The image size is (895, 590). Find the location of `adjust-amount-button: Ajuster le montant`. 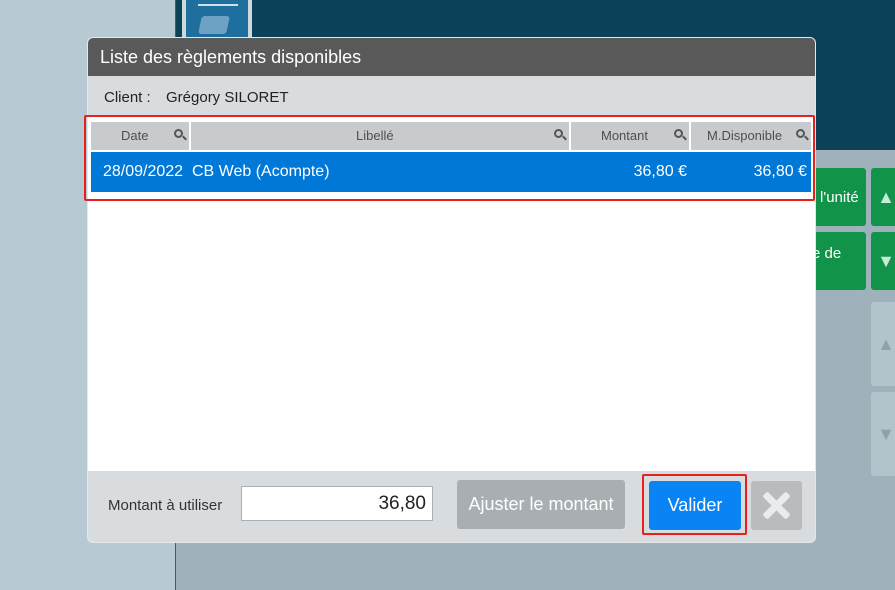

adjust-amount-button: Ajuster le montant is located at coordinates (541, 504).